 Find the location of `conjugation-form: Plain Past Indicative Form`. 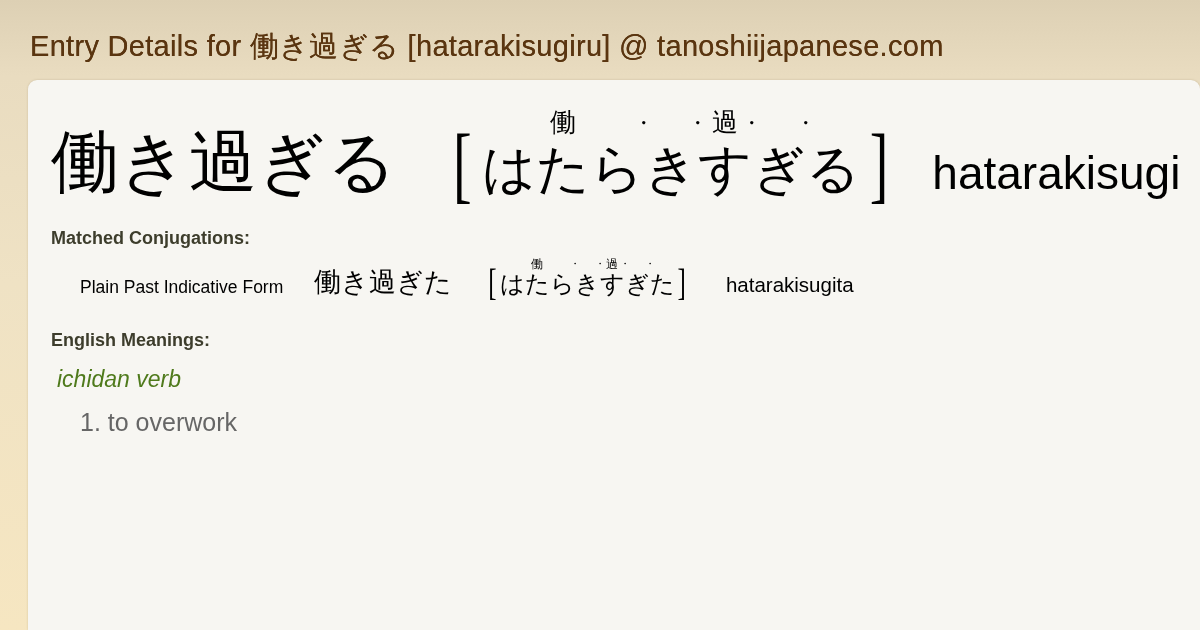

conjugation-form: Plain Past Indicative Form is located at coordinates (182, 287).